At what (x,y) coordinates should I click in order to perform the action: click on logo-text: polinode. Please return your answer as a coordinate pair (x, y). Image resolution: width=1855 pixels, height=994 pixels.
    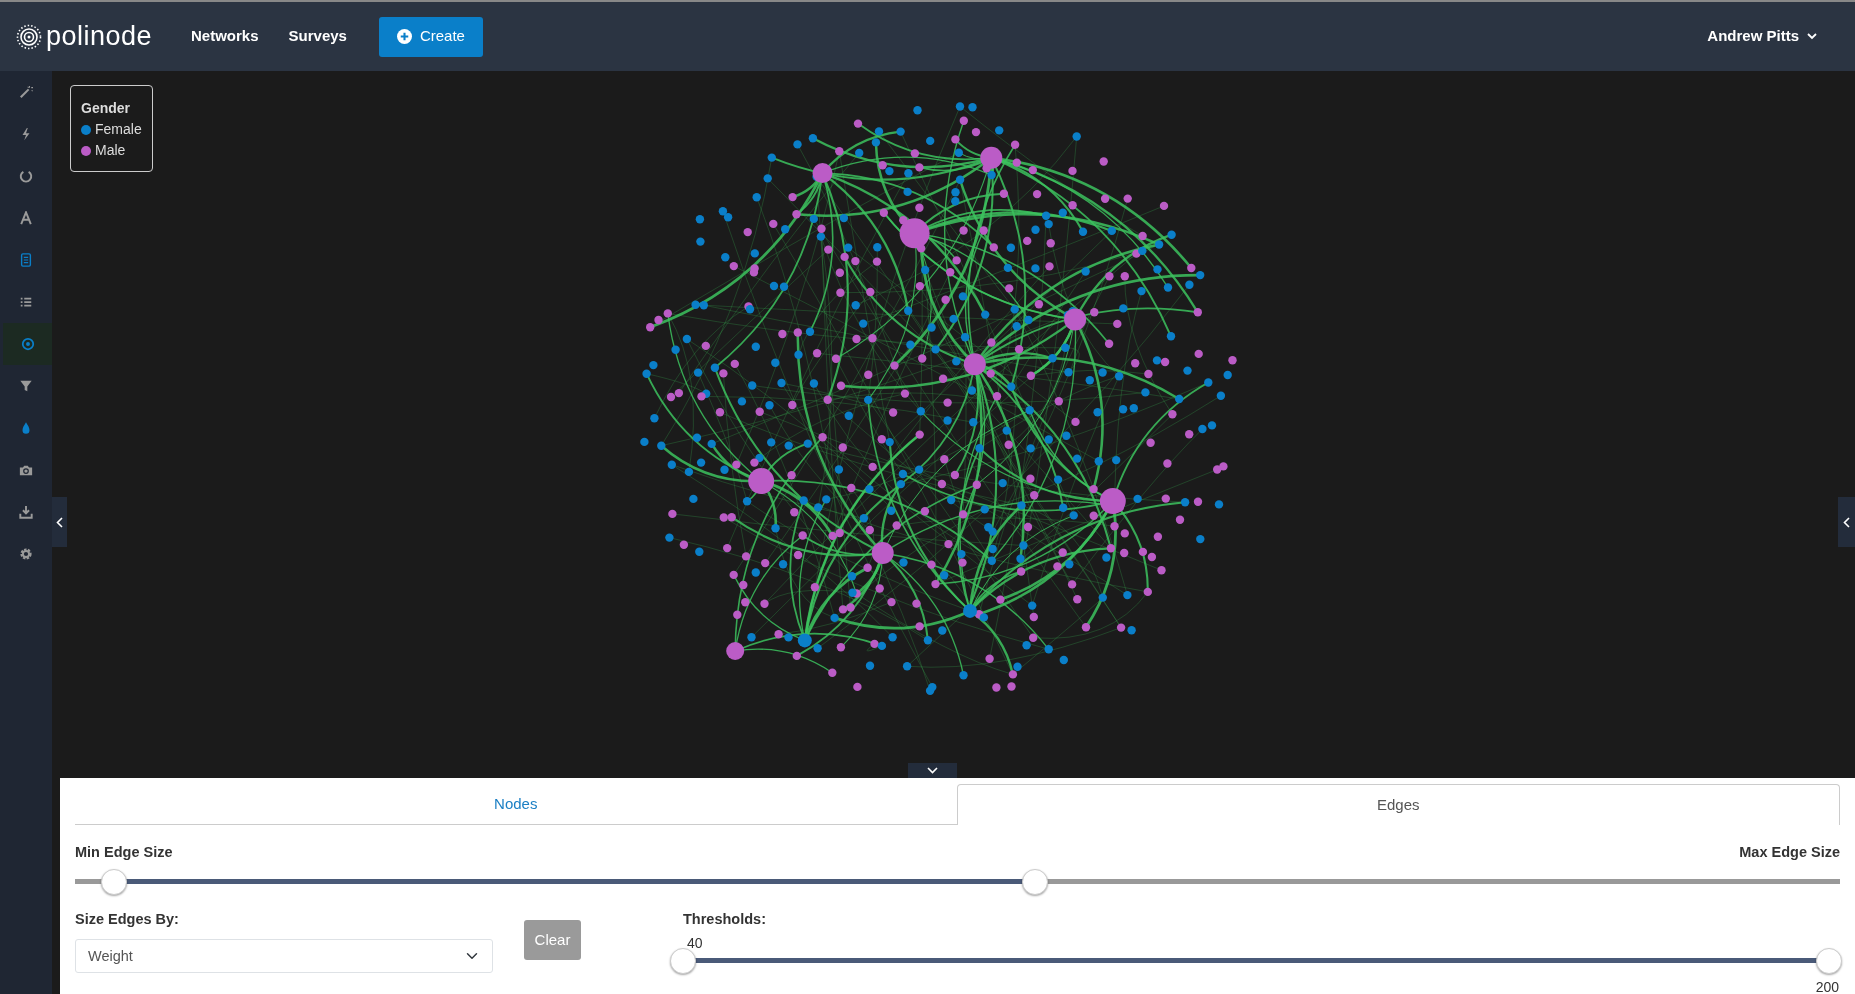
    Looking at the image, I should click on (99, 36).